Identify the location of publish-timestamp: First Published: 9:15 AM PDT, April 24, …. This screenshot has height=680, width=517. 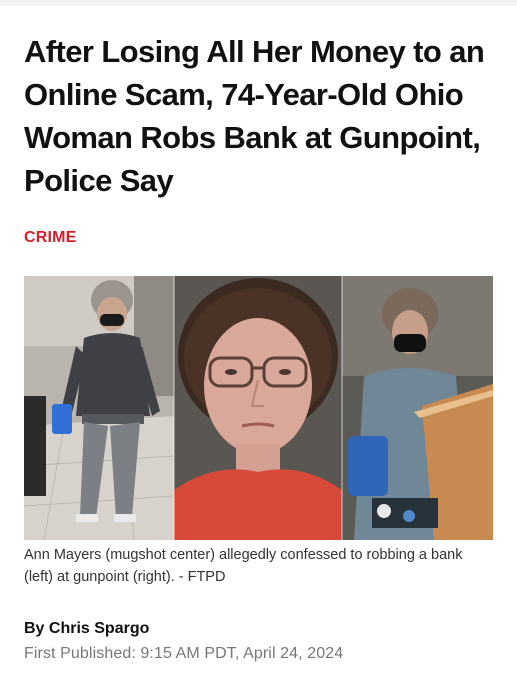
(184, 653).